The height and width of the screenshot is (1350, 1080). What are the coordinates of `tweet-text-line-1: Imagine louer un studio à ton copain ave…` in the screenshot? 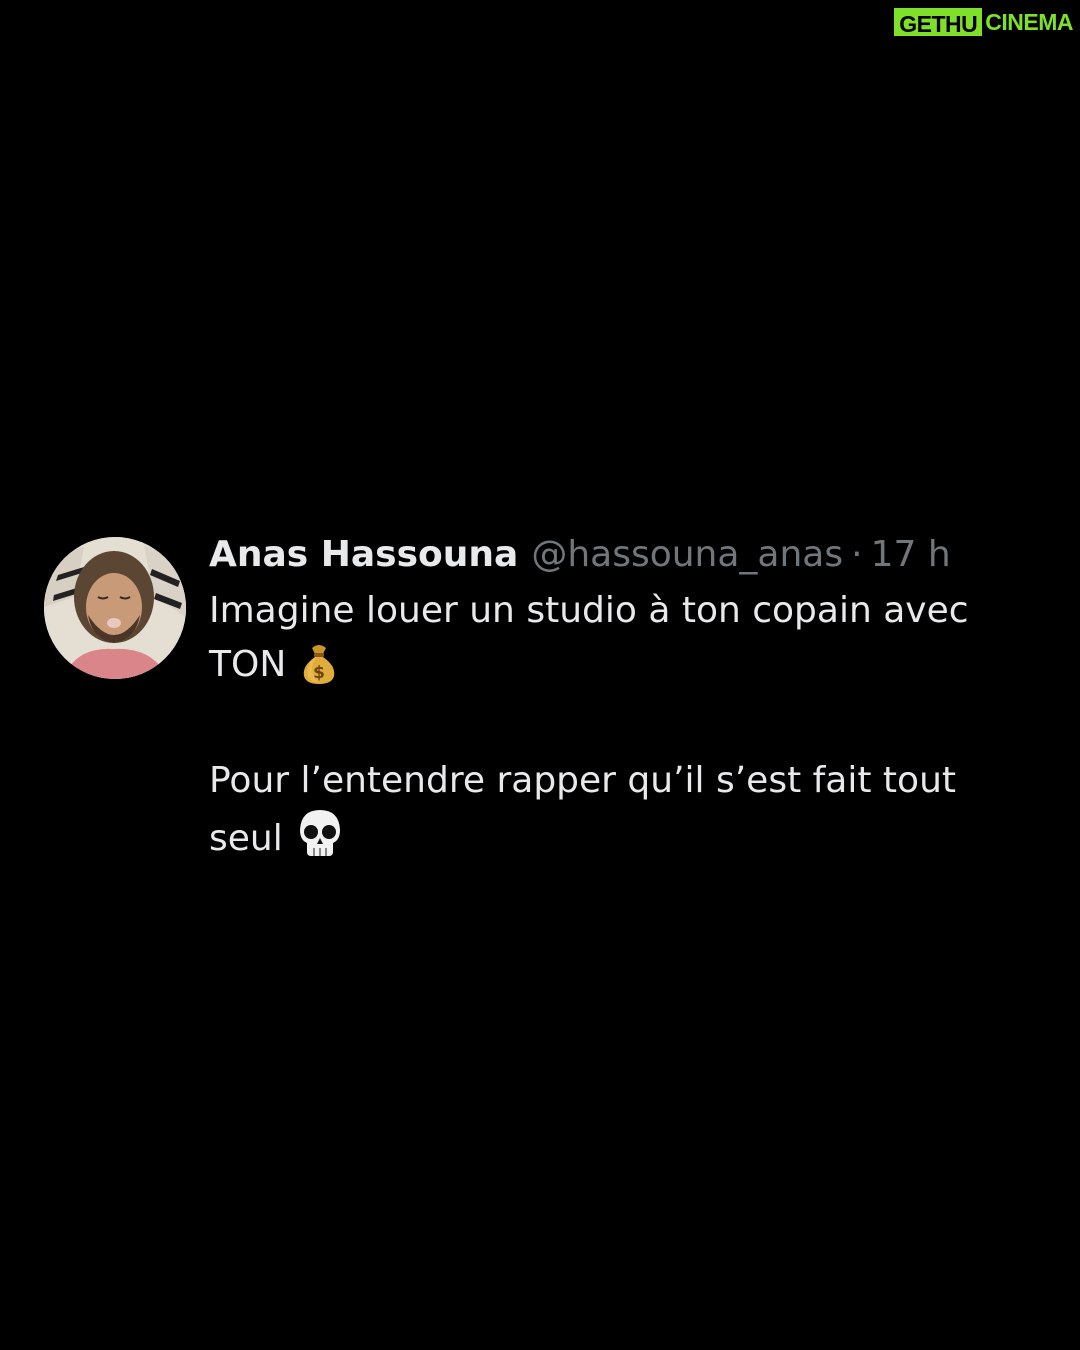 It's located at (589, 610).